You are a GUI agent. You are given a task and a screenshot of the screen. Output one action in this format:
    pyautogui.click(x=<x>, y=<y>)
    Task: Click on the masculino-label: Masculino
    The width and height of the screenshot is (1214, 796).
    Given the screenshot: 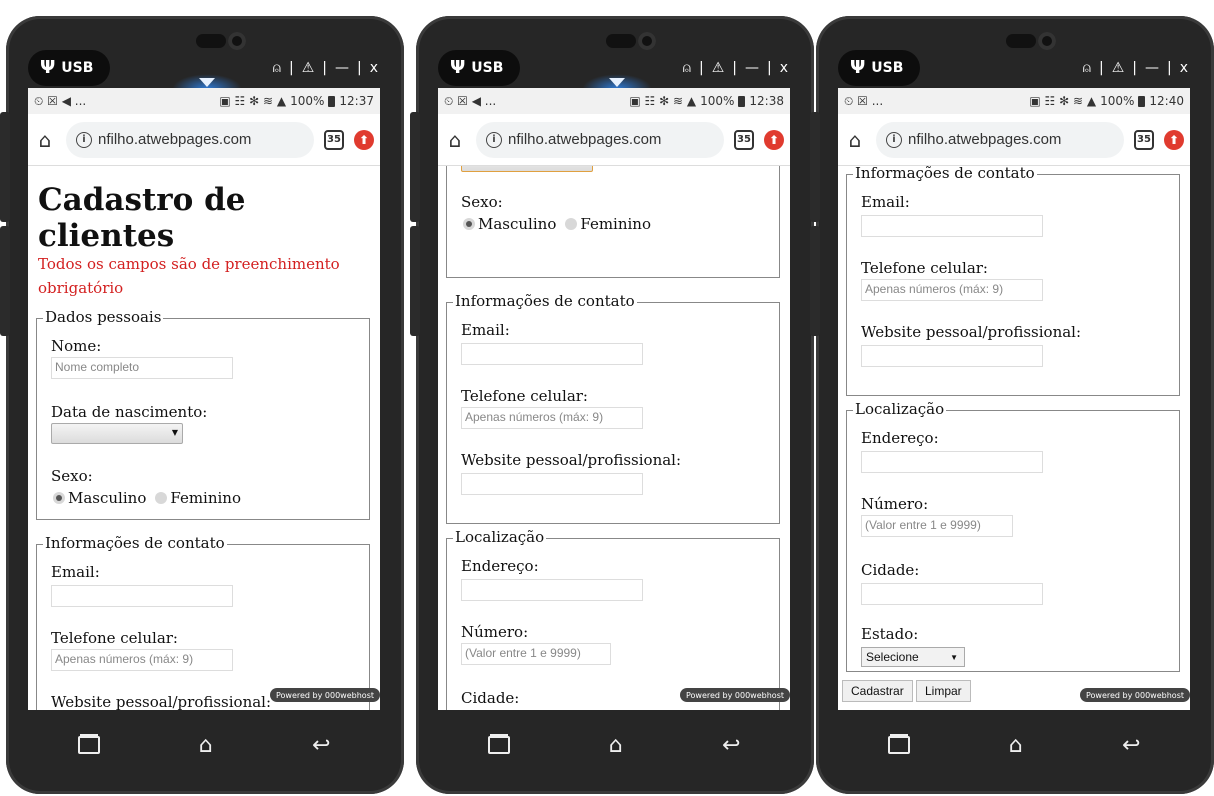 What is the action you would take?
    pyautogui.click(x=107, y=498)
    